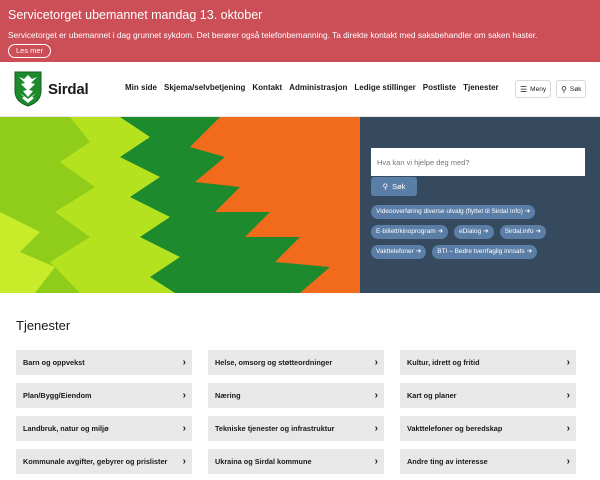  I want to click on quick-link: E-billett/kinoprogram ➔, so click(410, 232).